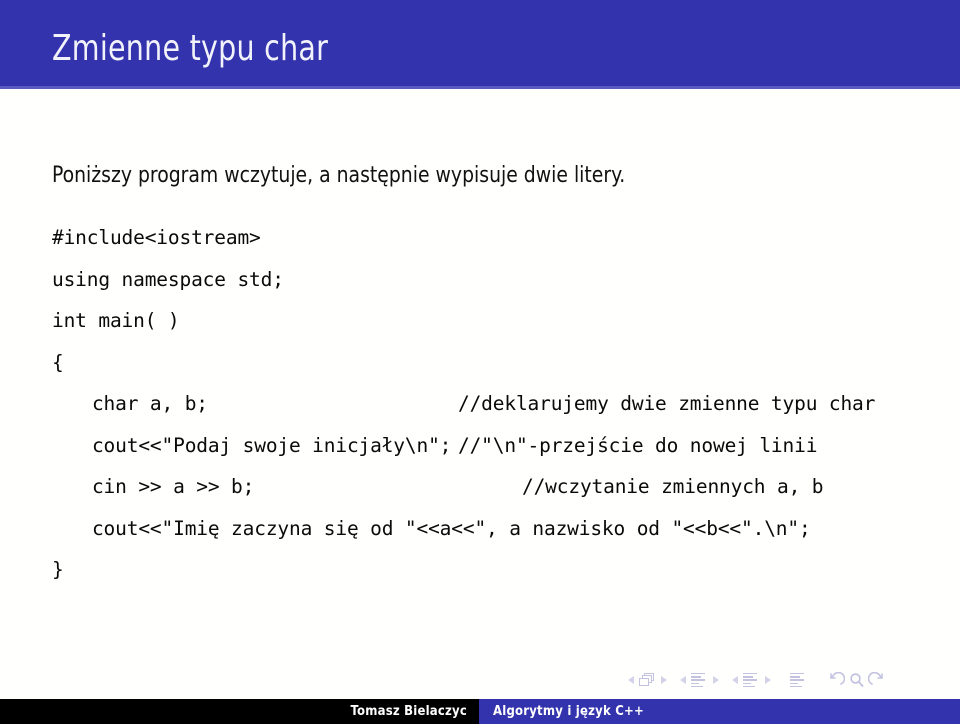  Describe the element at coordinates (836, 680) in the screenshot. I see `back-arrow-icon` at that location.